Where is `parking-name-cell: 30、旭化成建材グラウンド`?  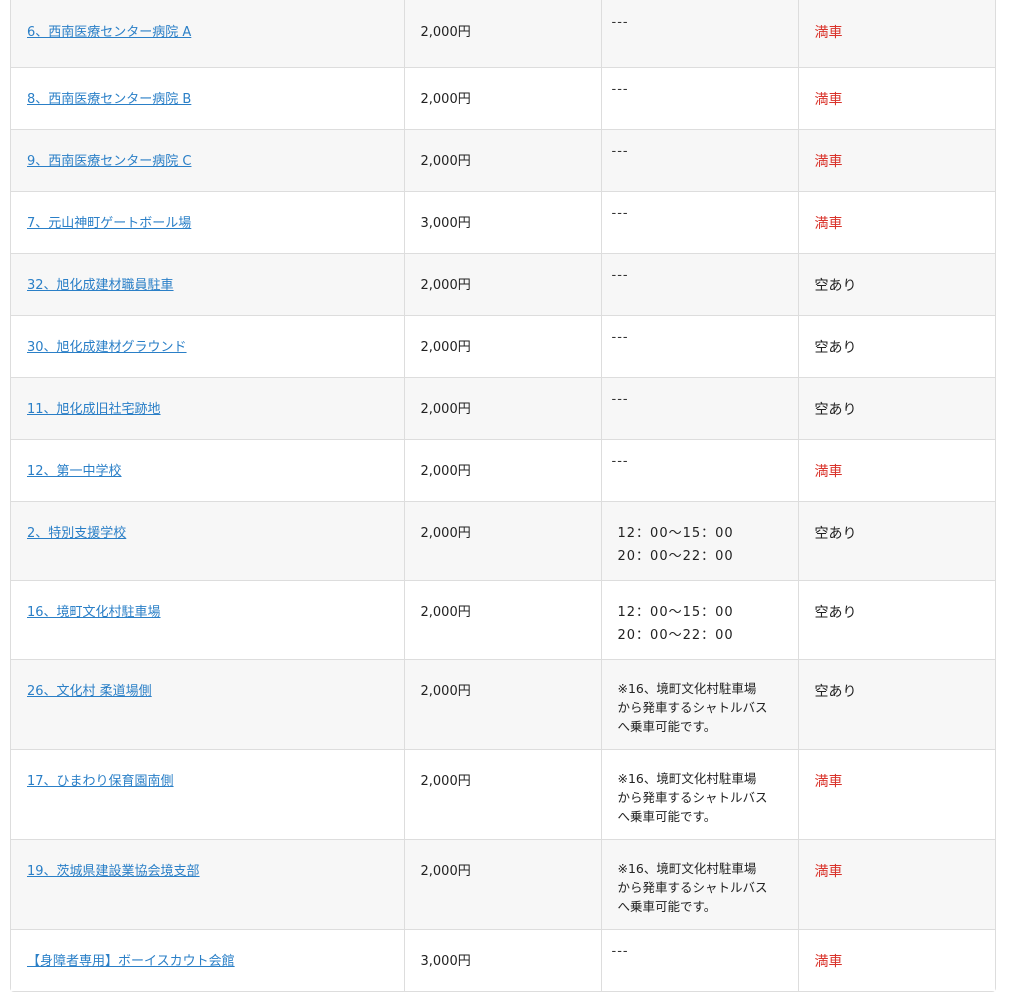 parking-name-cell: 30、旭化成建材グラウンド is located at coordinates (208, 346).